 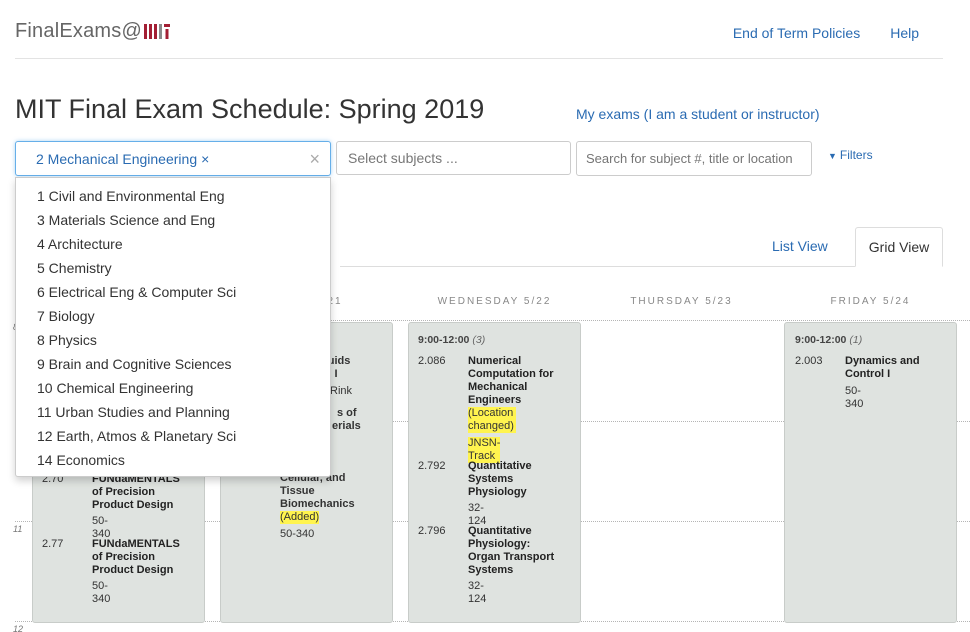 What do you see at coordinates (477, 592) in the screenshot?
I see `exam-location: 32-124` at bounding box center [477, 592].